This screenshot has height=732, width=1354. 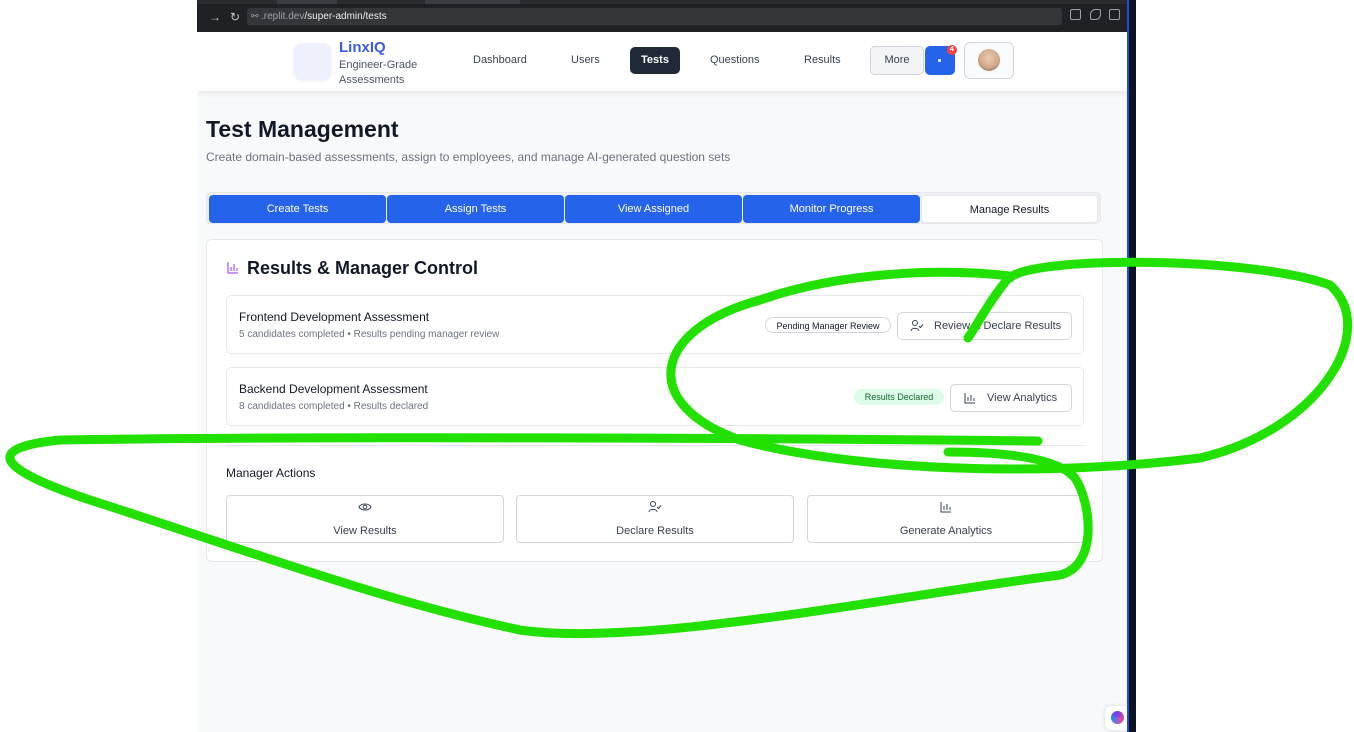 I want to click on user-menu-button, so click(x=989, y=60).